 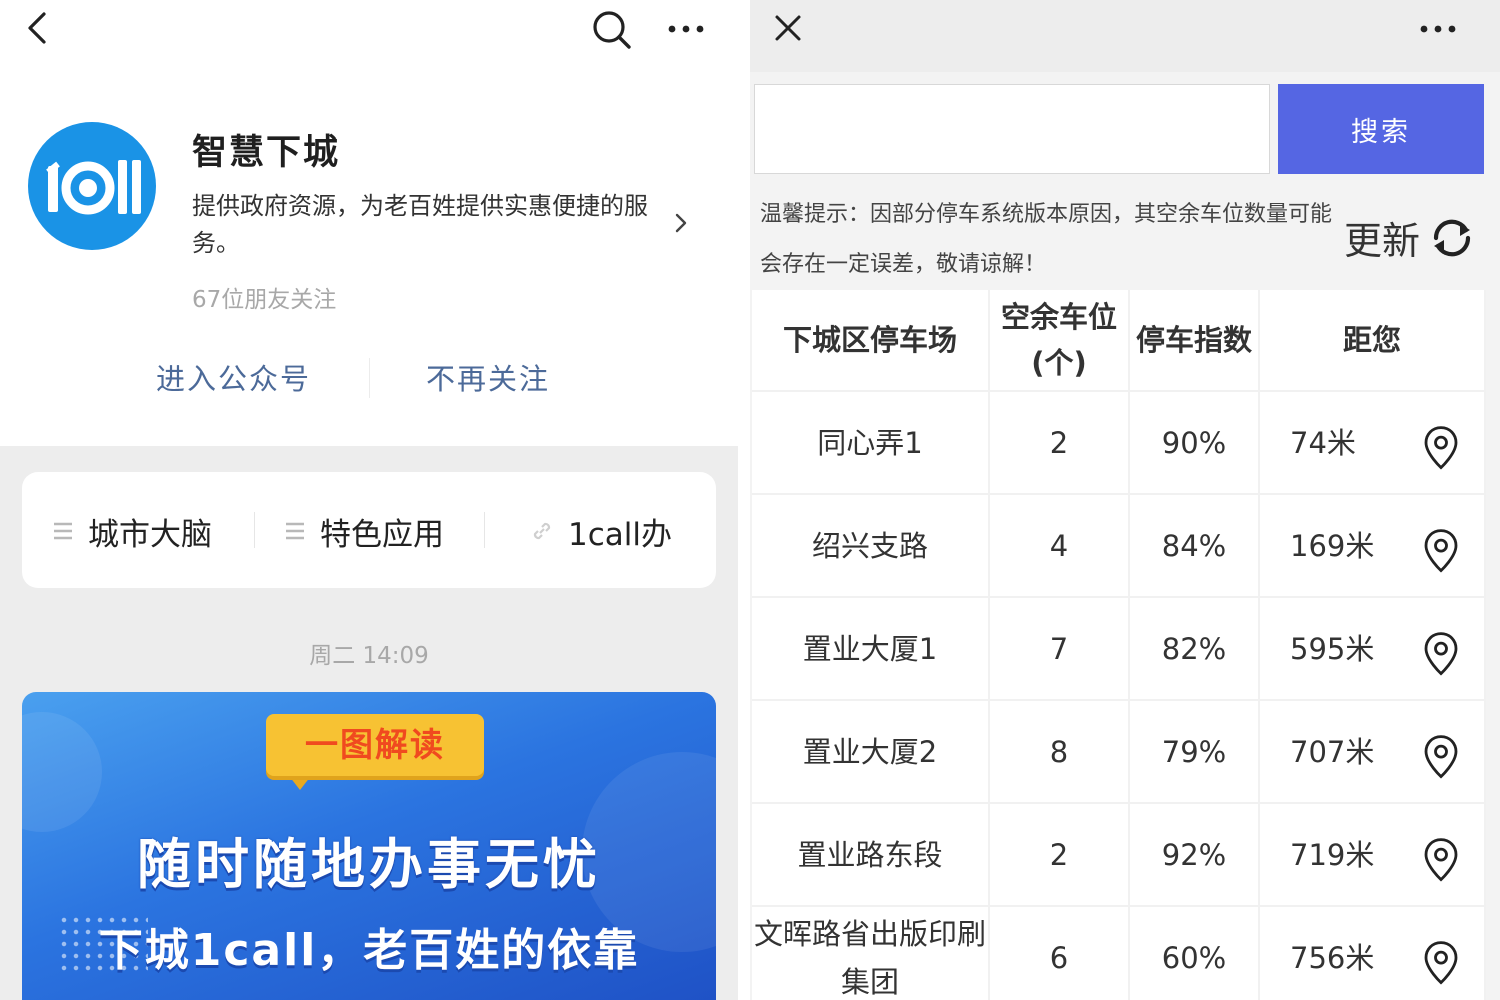 I want to click on account-logo, so click(x=92, y=186).